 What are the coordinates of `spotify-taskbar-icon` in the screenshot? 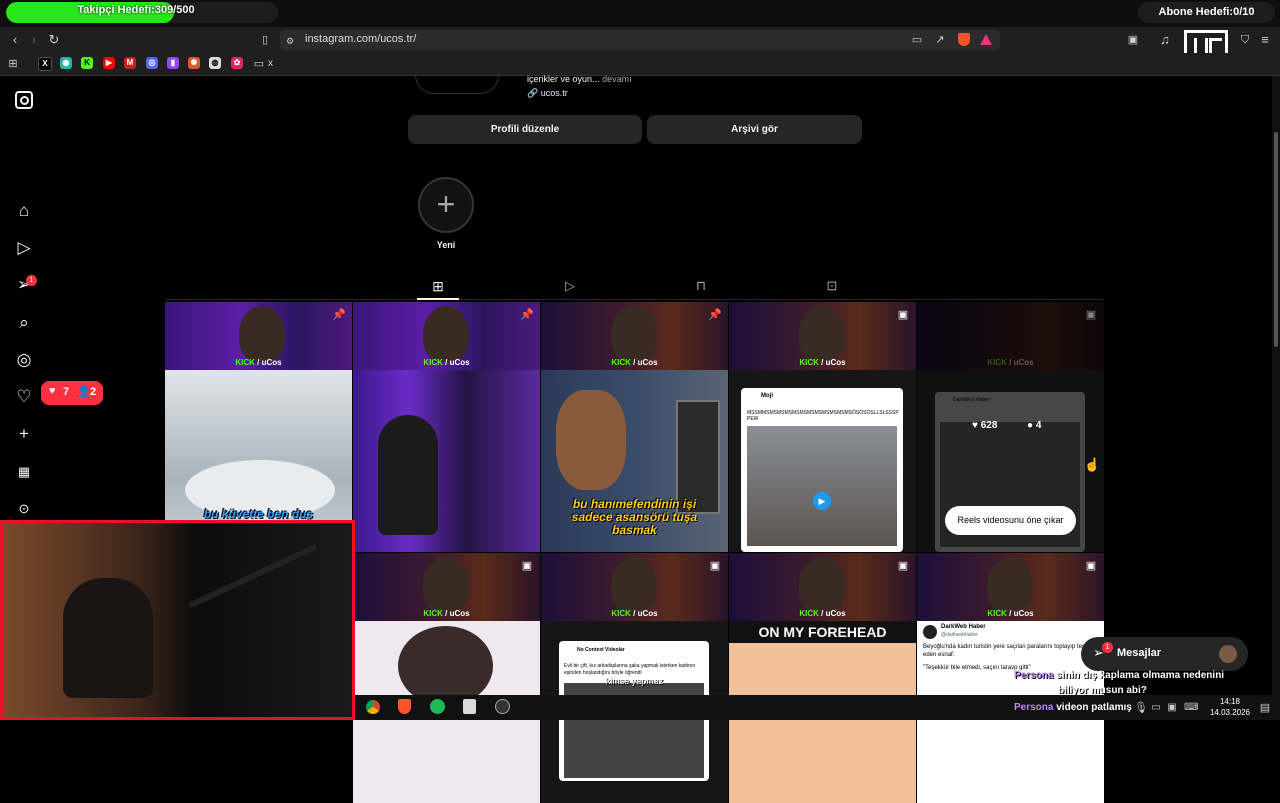 It's located at (437, 706).